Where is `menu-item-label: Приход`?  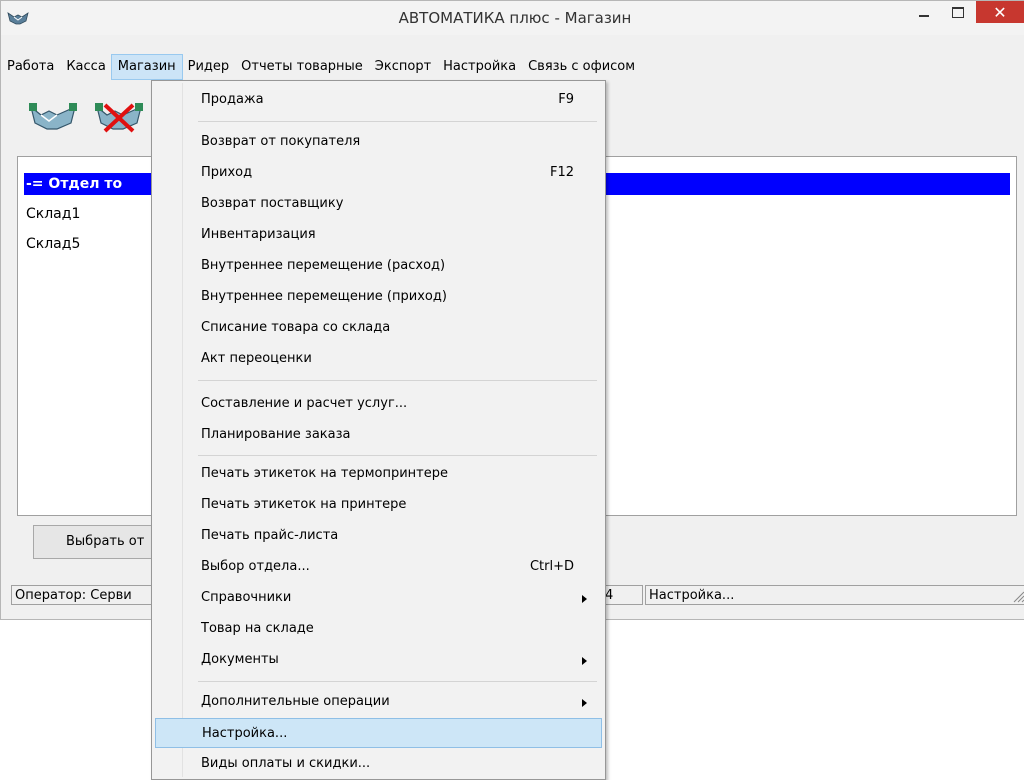 menu-item-label: Приход is located at coordinates (227, 172).